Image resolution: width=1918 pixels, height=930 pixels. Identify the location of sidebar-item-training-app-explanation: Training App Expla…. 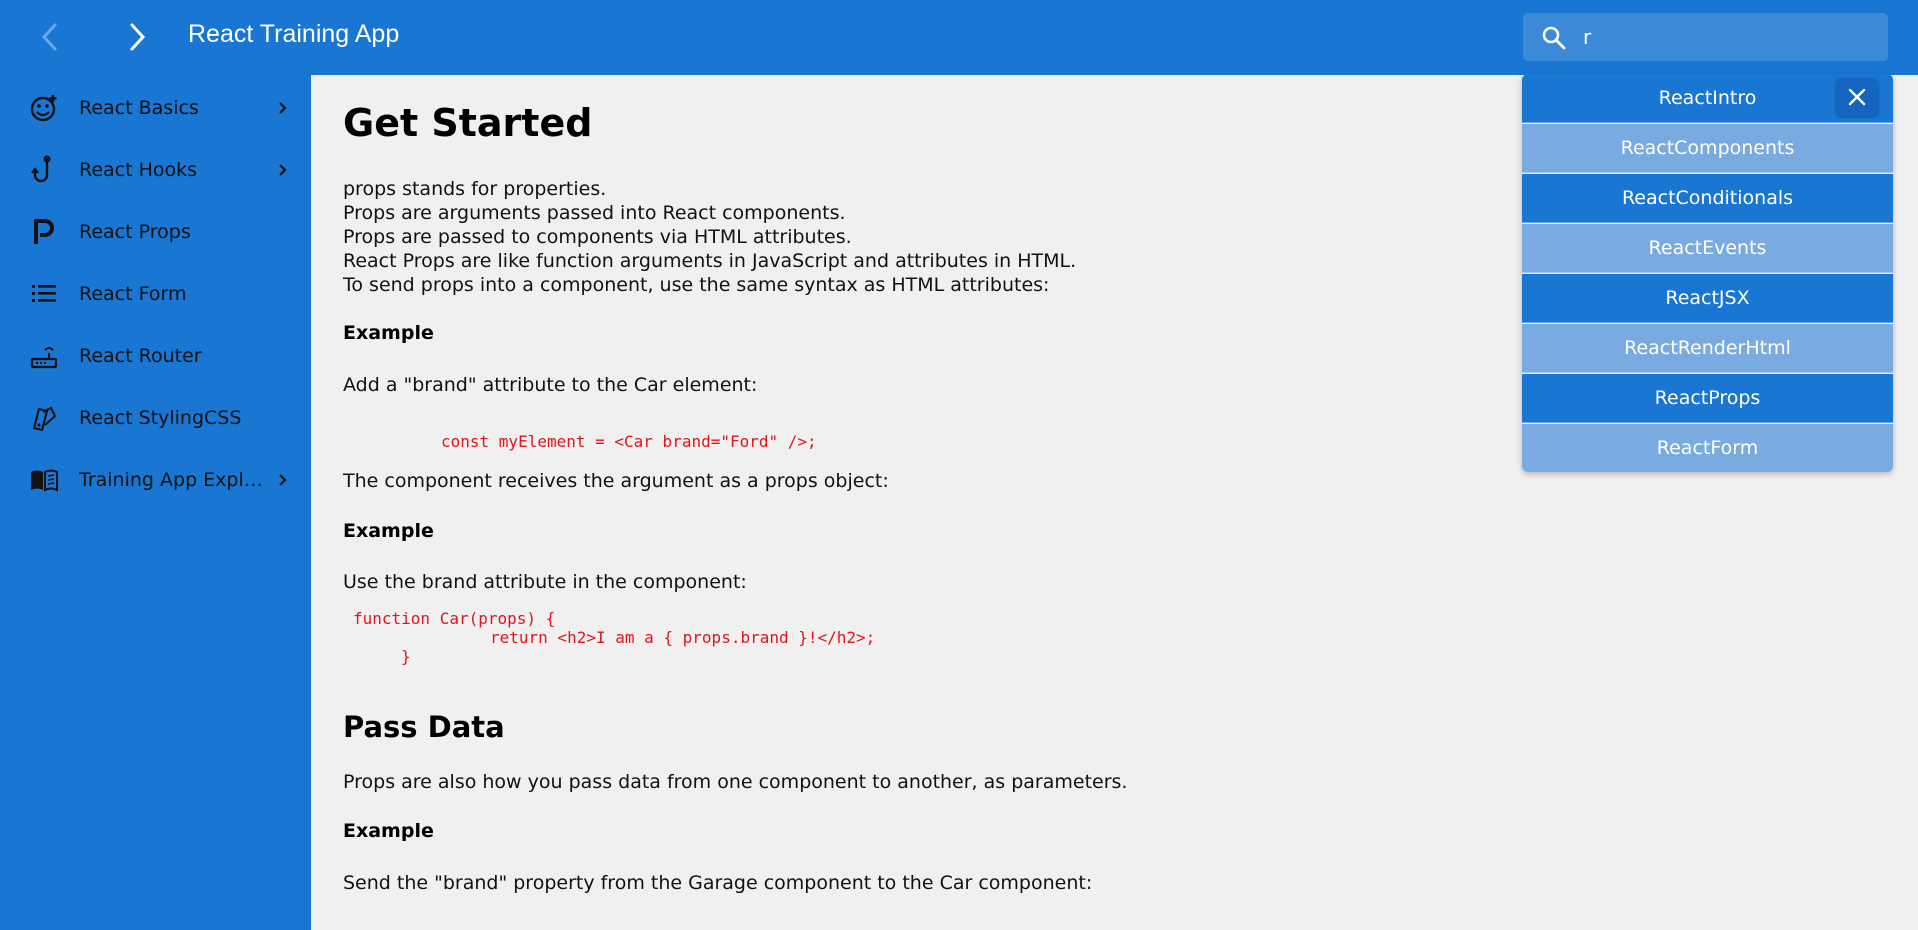
(155, 480).